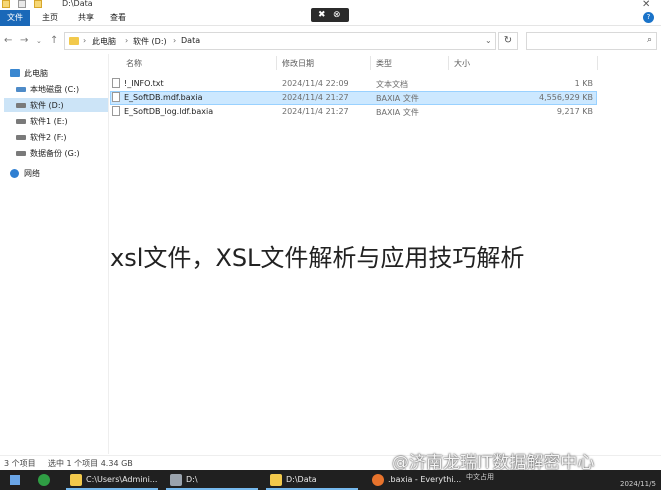 The height and width of the screenshot is (490, 661). I want to click on item-count: 3 个项目, so click(20, 463).